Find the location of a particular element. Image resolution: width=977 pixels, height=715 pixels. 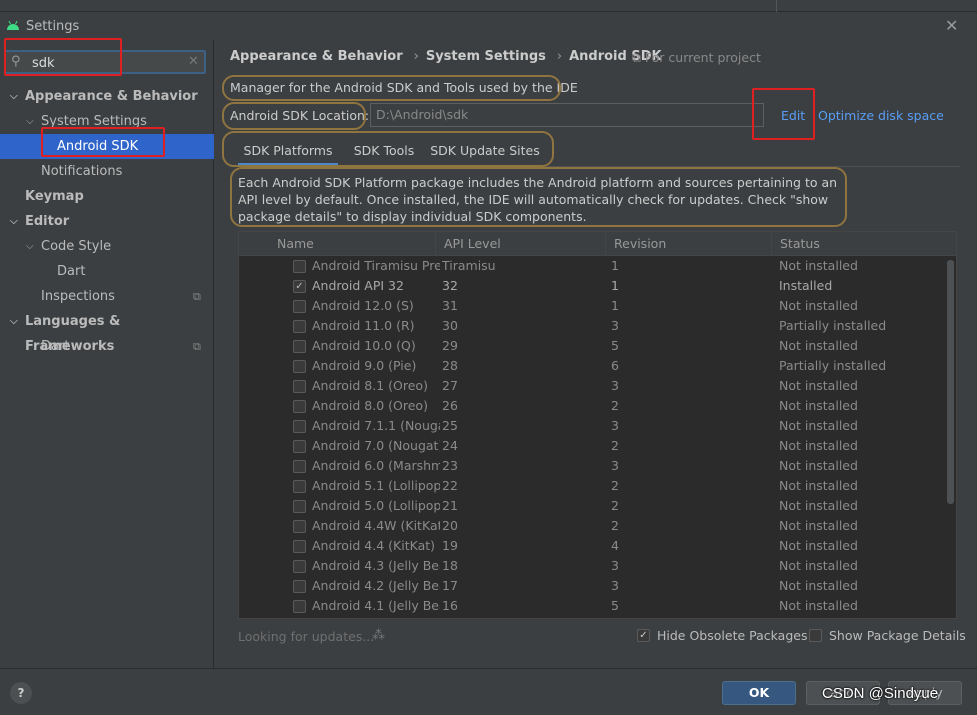

table-row: Android 8.1 (Oreo) 27 3 Not installed is located at coordinates (592, 386).